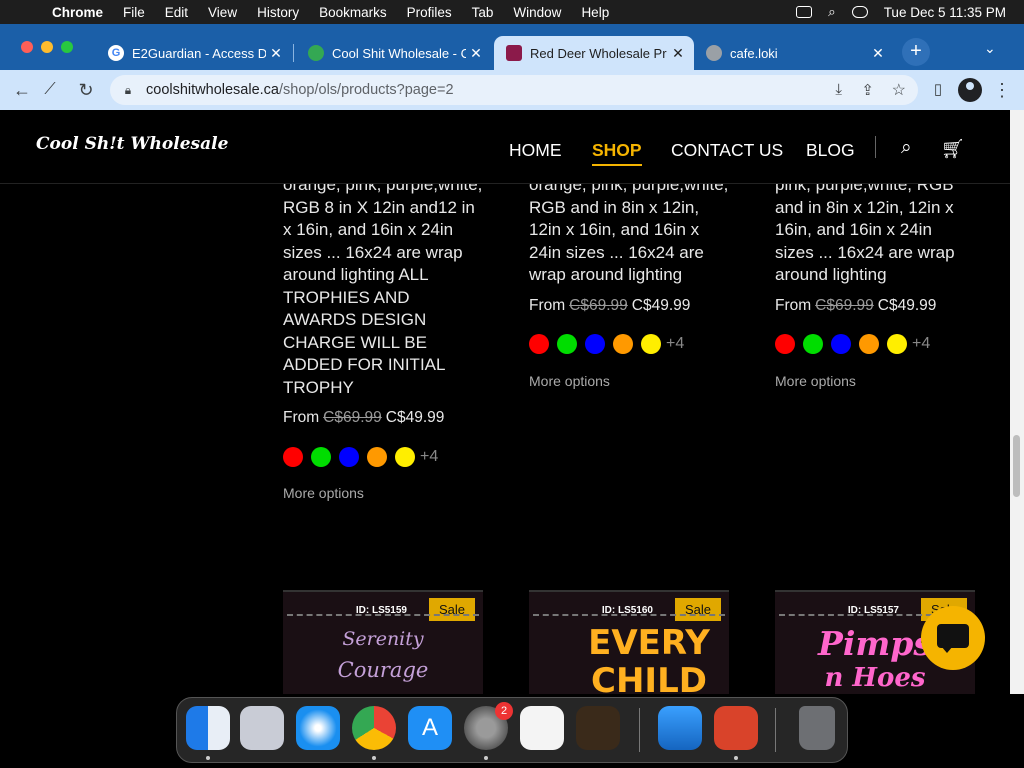 The height and width of the screenshot is (768, 1024). I want to click on nav-shop: SHOP, so click(617, 153).